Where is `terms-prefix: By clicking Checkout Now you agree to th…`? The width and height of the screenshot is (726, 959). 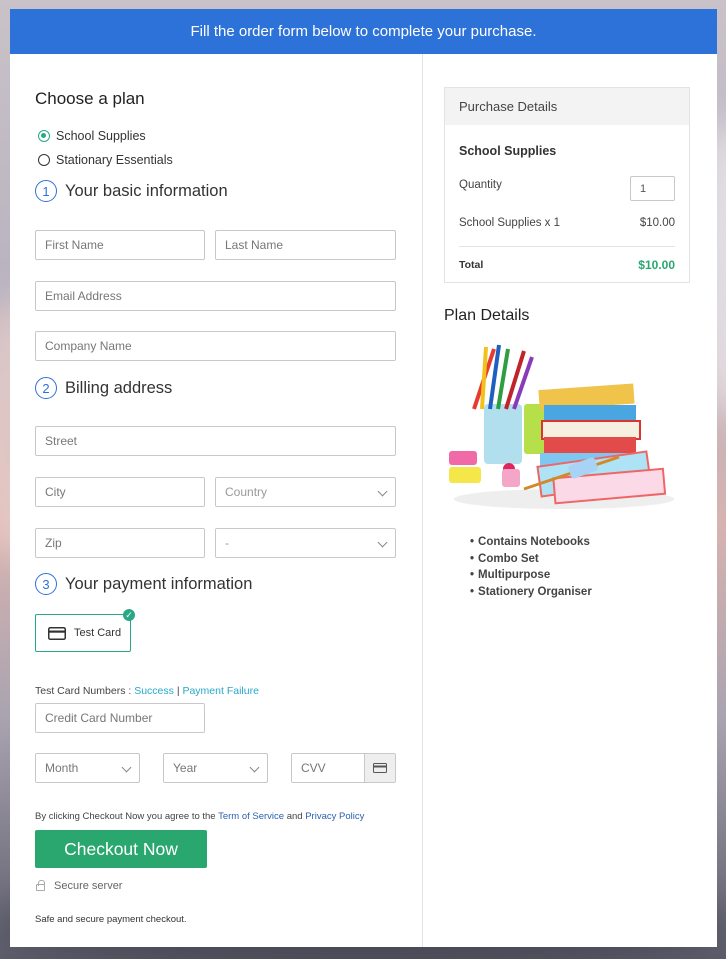 terms-prefix: By clicking Checkout Now you agree to th… is located at coordinates (125, 816).